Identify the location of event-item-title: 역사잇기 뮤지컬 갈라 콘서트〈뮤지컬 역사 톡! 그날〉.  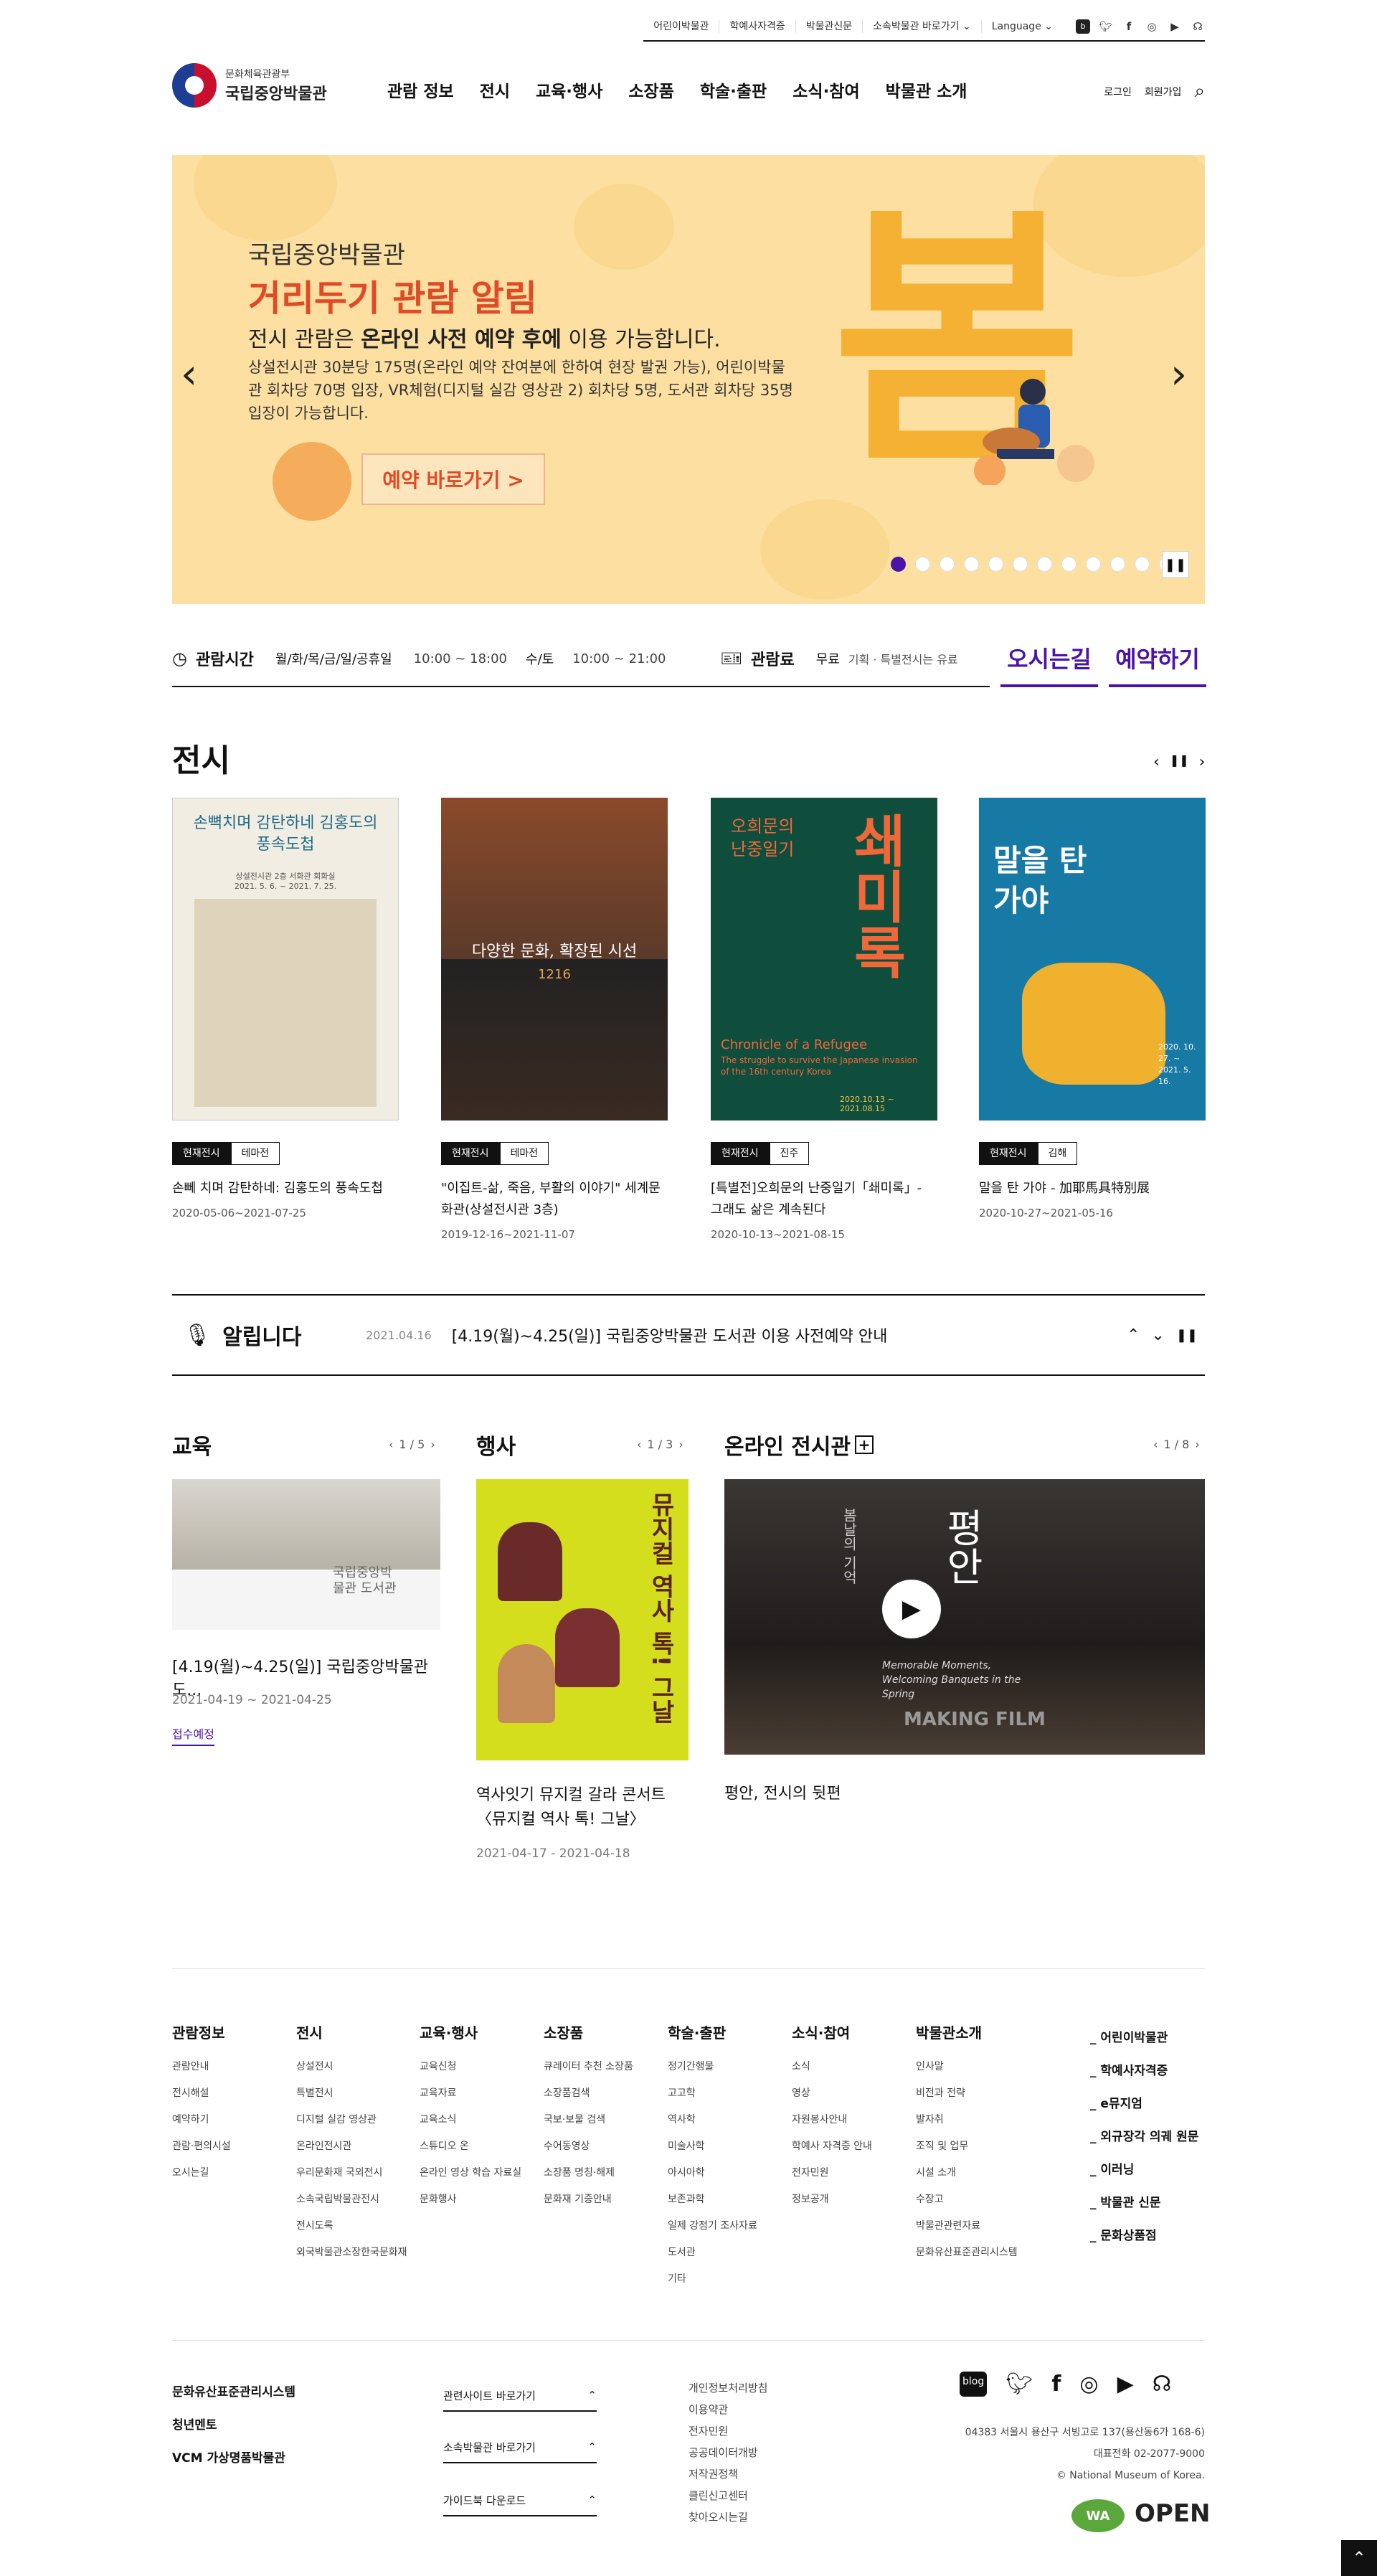
(583, 1807).